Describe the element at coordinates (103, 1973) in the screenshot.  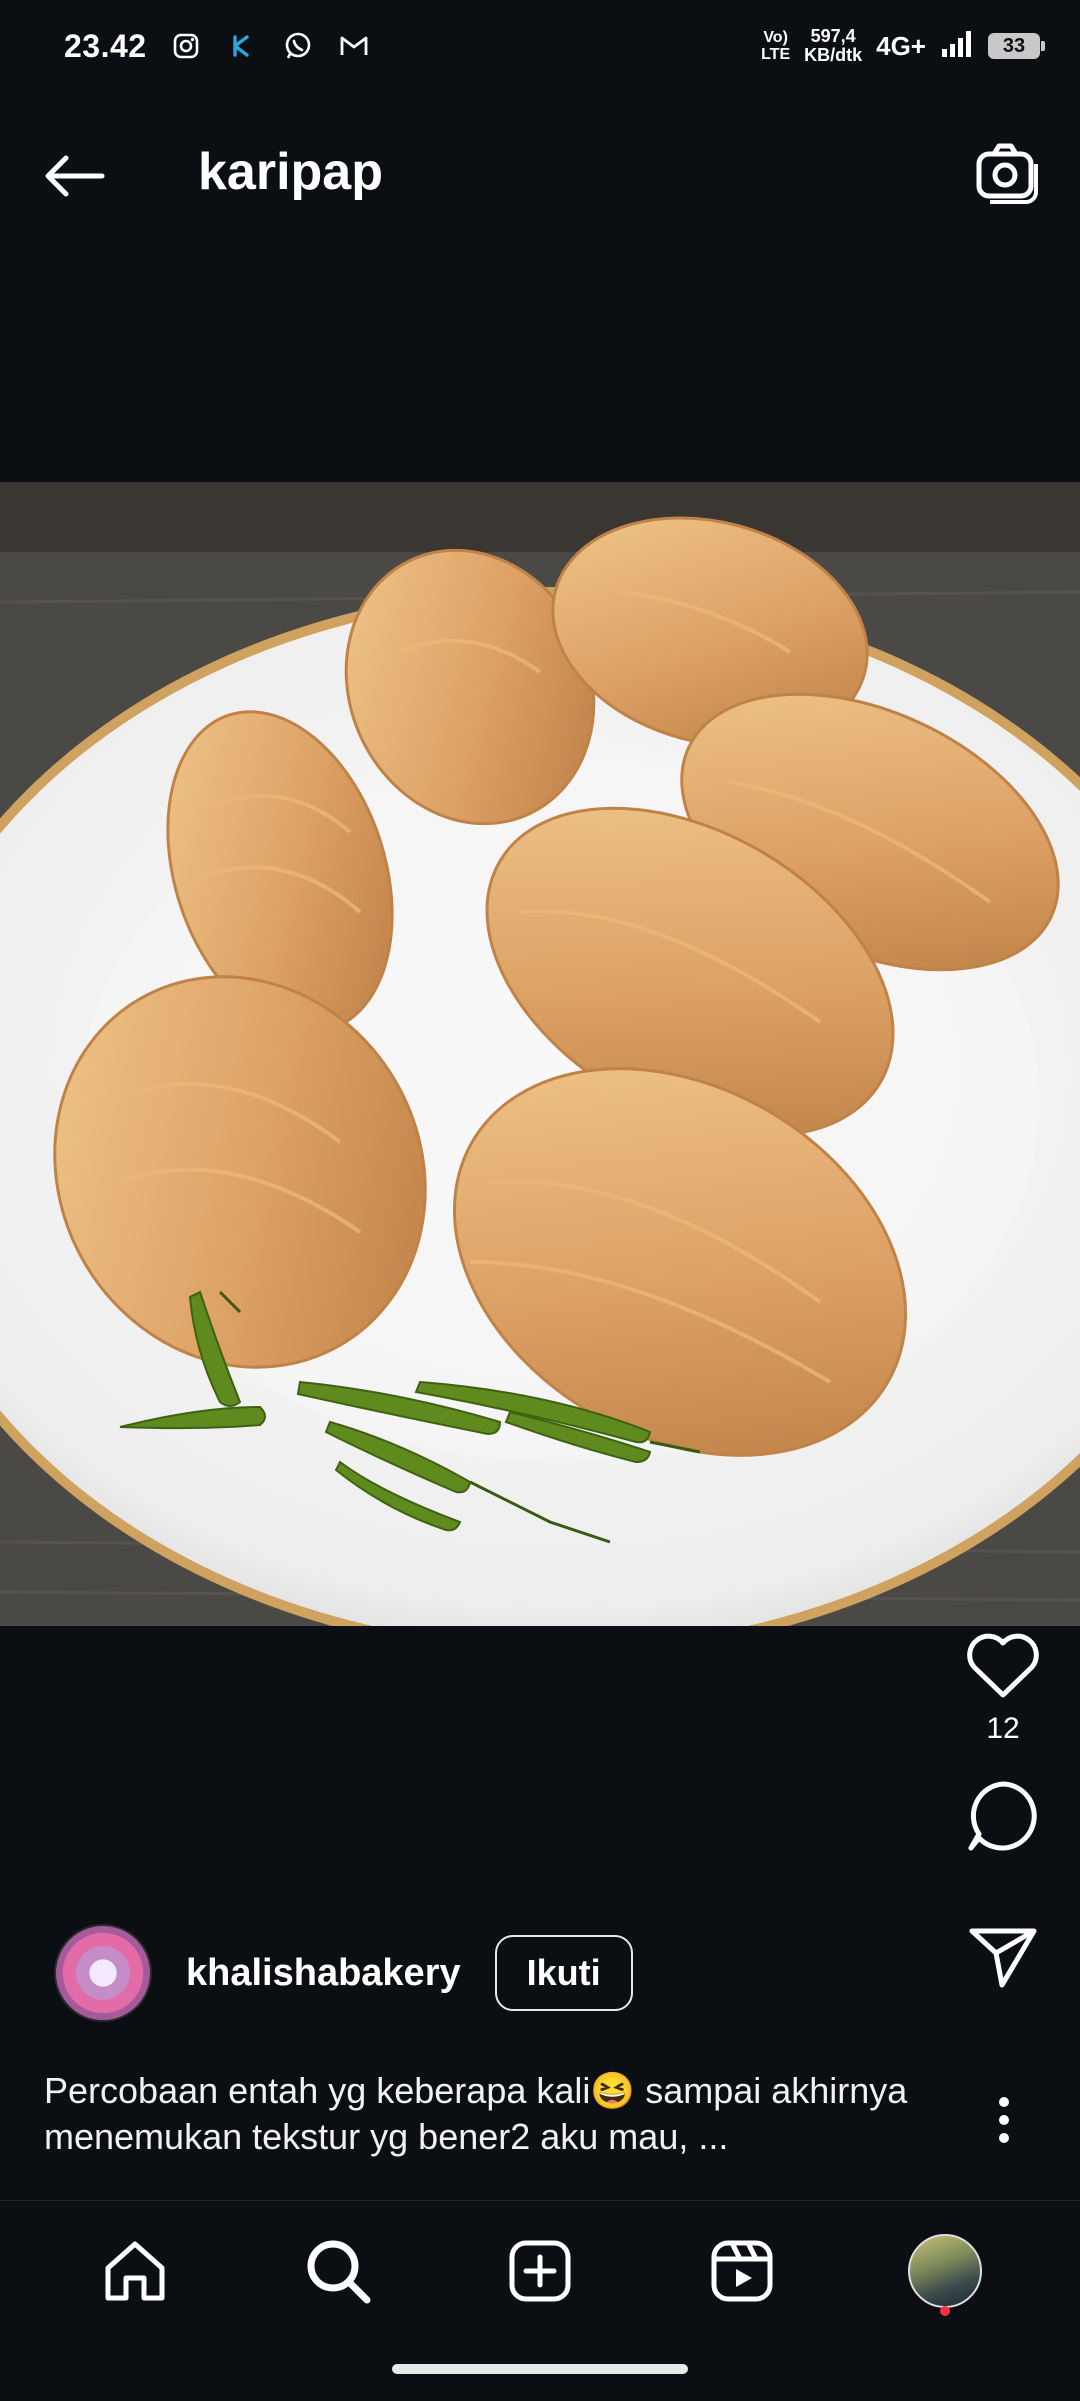
I see `author-avatar` at that location.